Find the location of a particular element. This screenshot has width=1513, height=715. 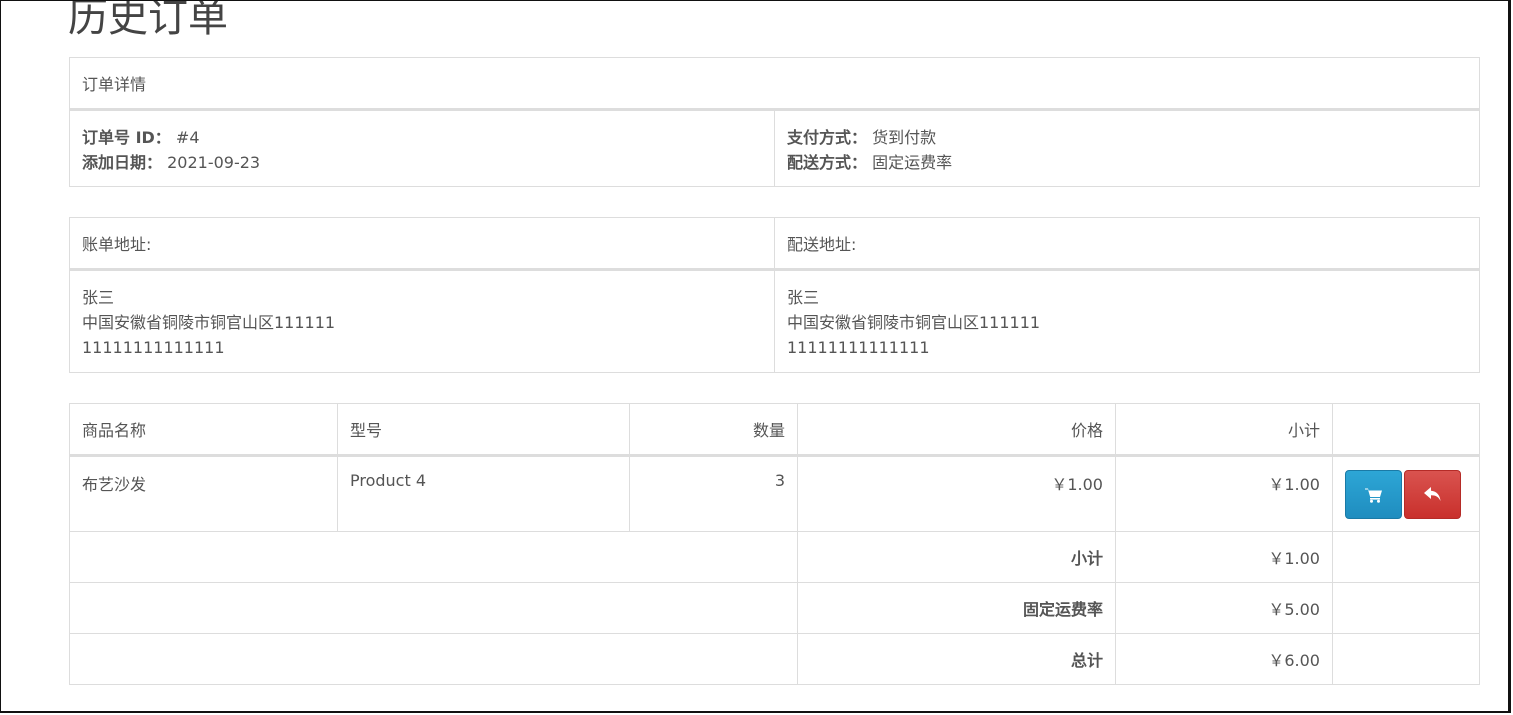

payment-address-header: 账单地址: is located at coordinates (422, 244).